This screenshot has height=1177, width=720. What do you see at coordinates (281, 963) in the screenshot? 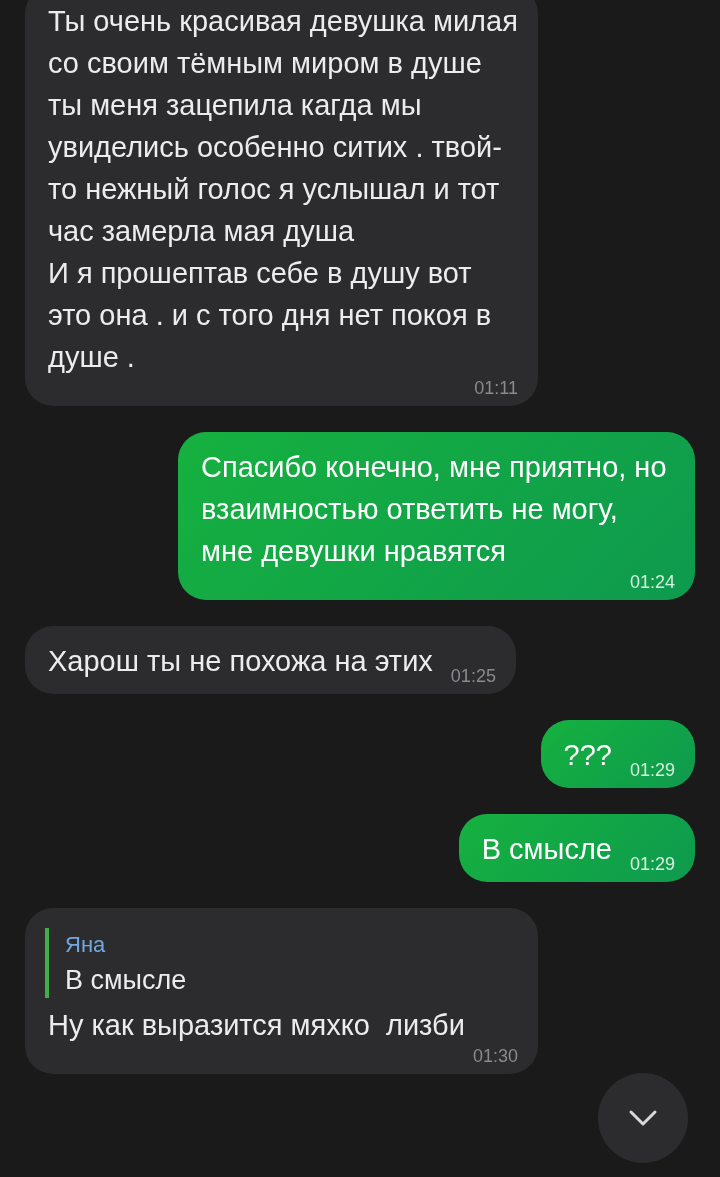
I see `reply-quote: Яна В смысле` at bounding box center [281, 963].